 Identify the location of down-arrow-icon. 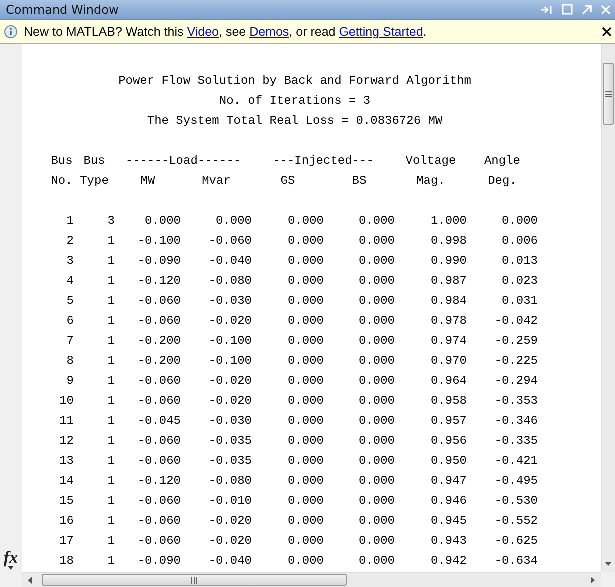
(608, 564).